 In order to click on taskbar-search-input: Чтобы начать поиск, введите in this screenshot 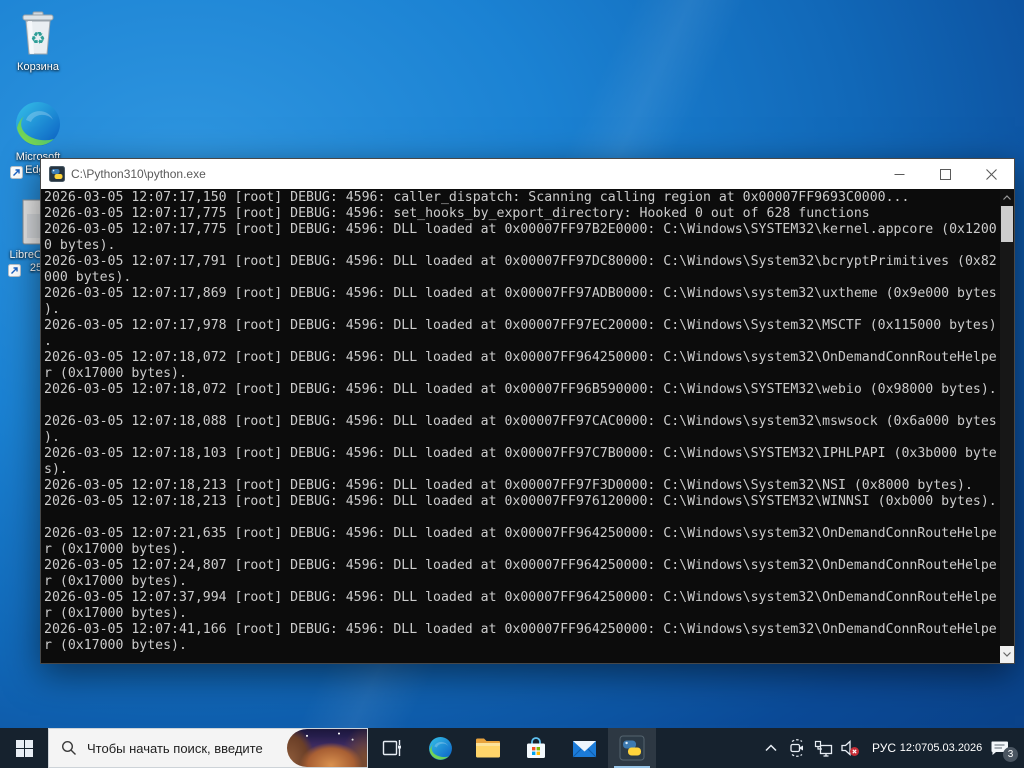, I will do `click(208, 748)`.